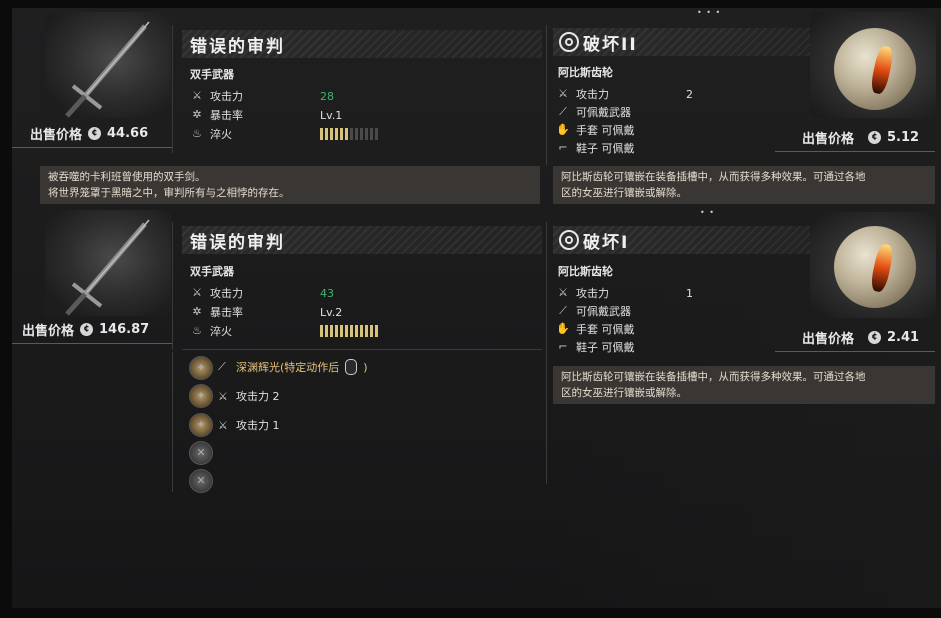 The width and height of the screenshot is (941, 618). Describe the element at coordinates (707, 212) in the screenshot. I see `pagination-dots: • •` at that location.